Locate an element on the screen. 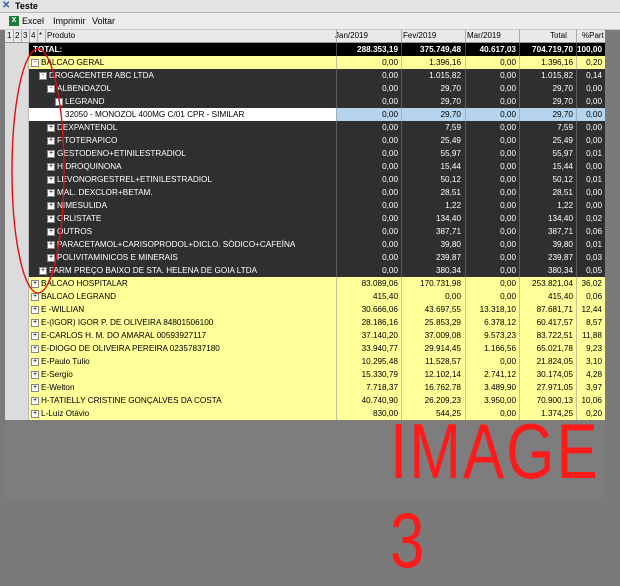 Image resolution: width=620 pixels, height=586 pixels. level-2-button: 2 is located at coordinates (17, 36).